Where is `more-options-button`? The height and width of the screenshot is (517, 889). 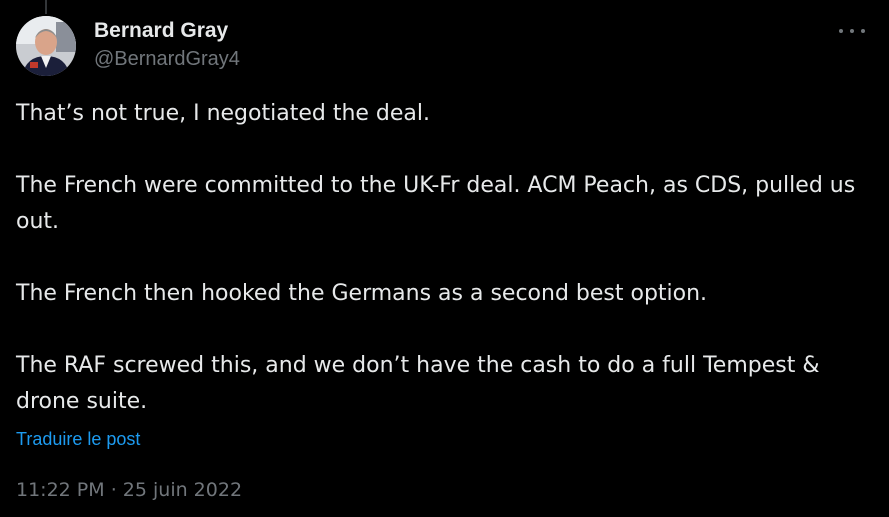
more-options-button is located at coordinates (852, 31).